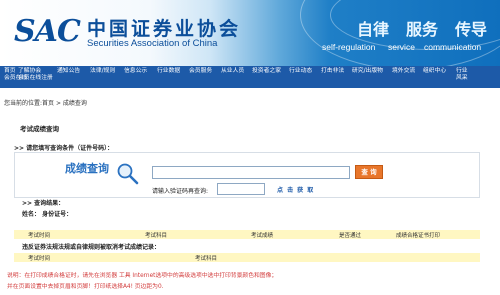 This screenshot has height=295, width=500. Describe the element at coordinates (48, 103) in the screenshot. I see `breadcrumb-home-link: 首页` at that location.